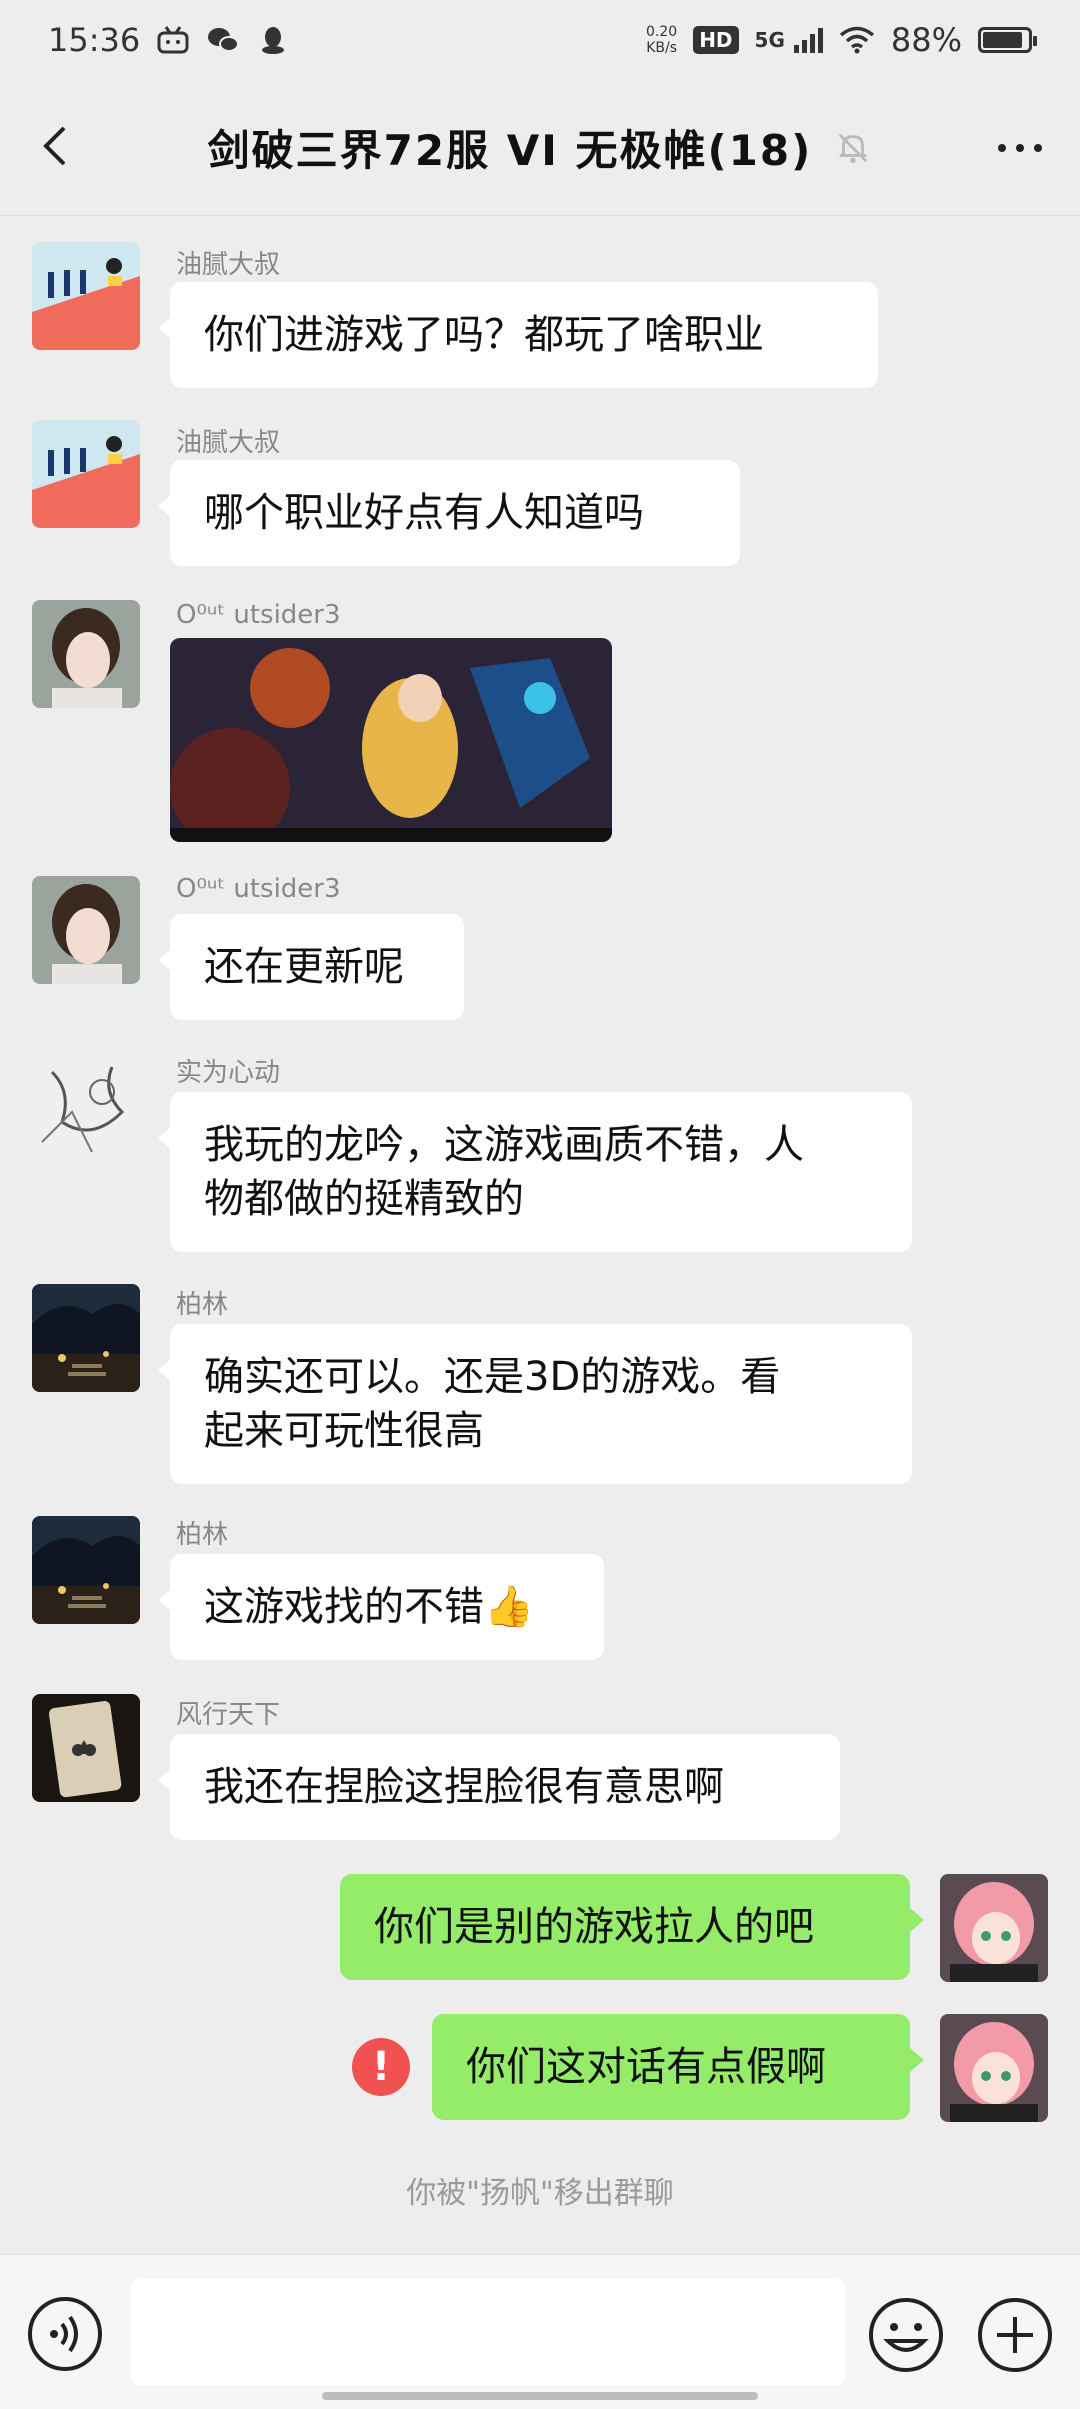  I want to click on status-left: 15:36, so click(169, 40).